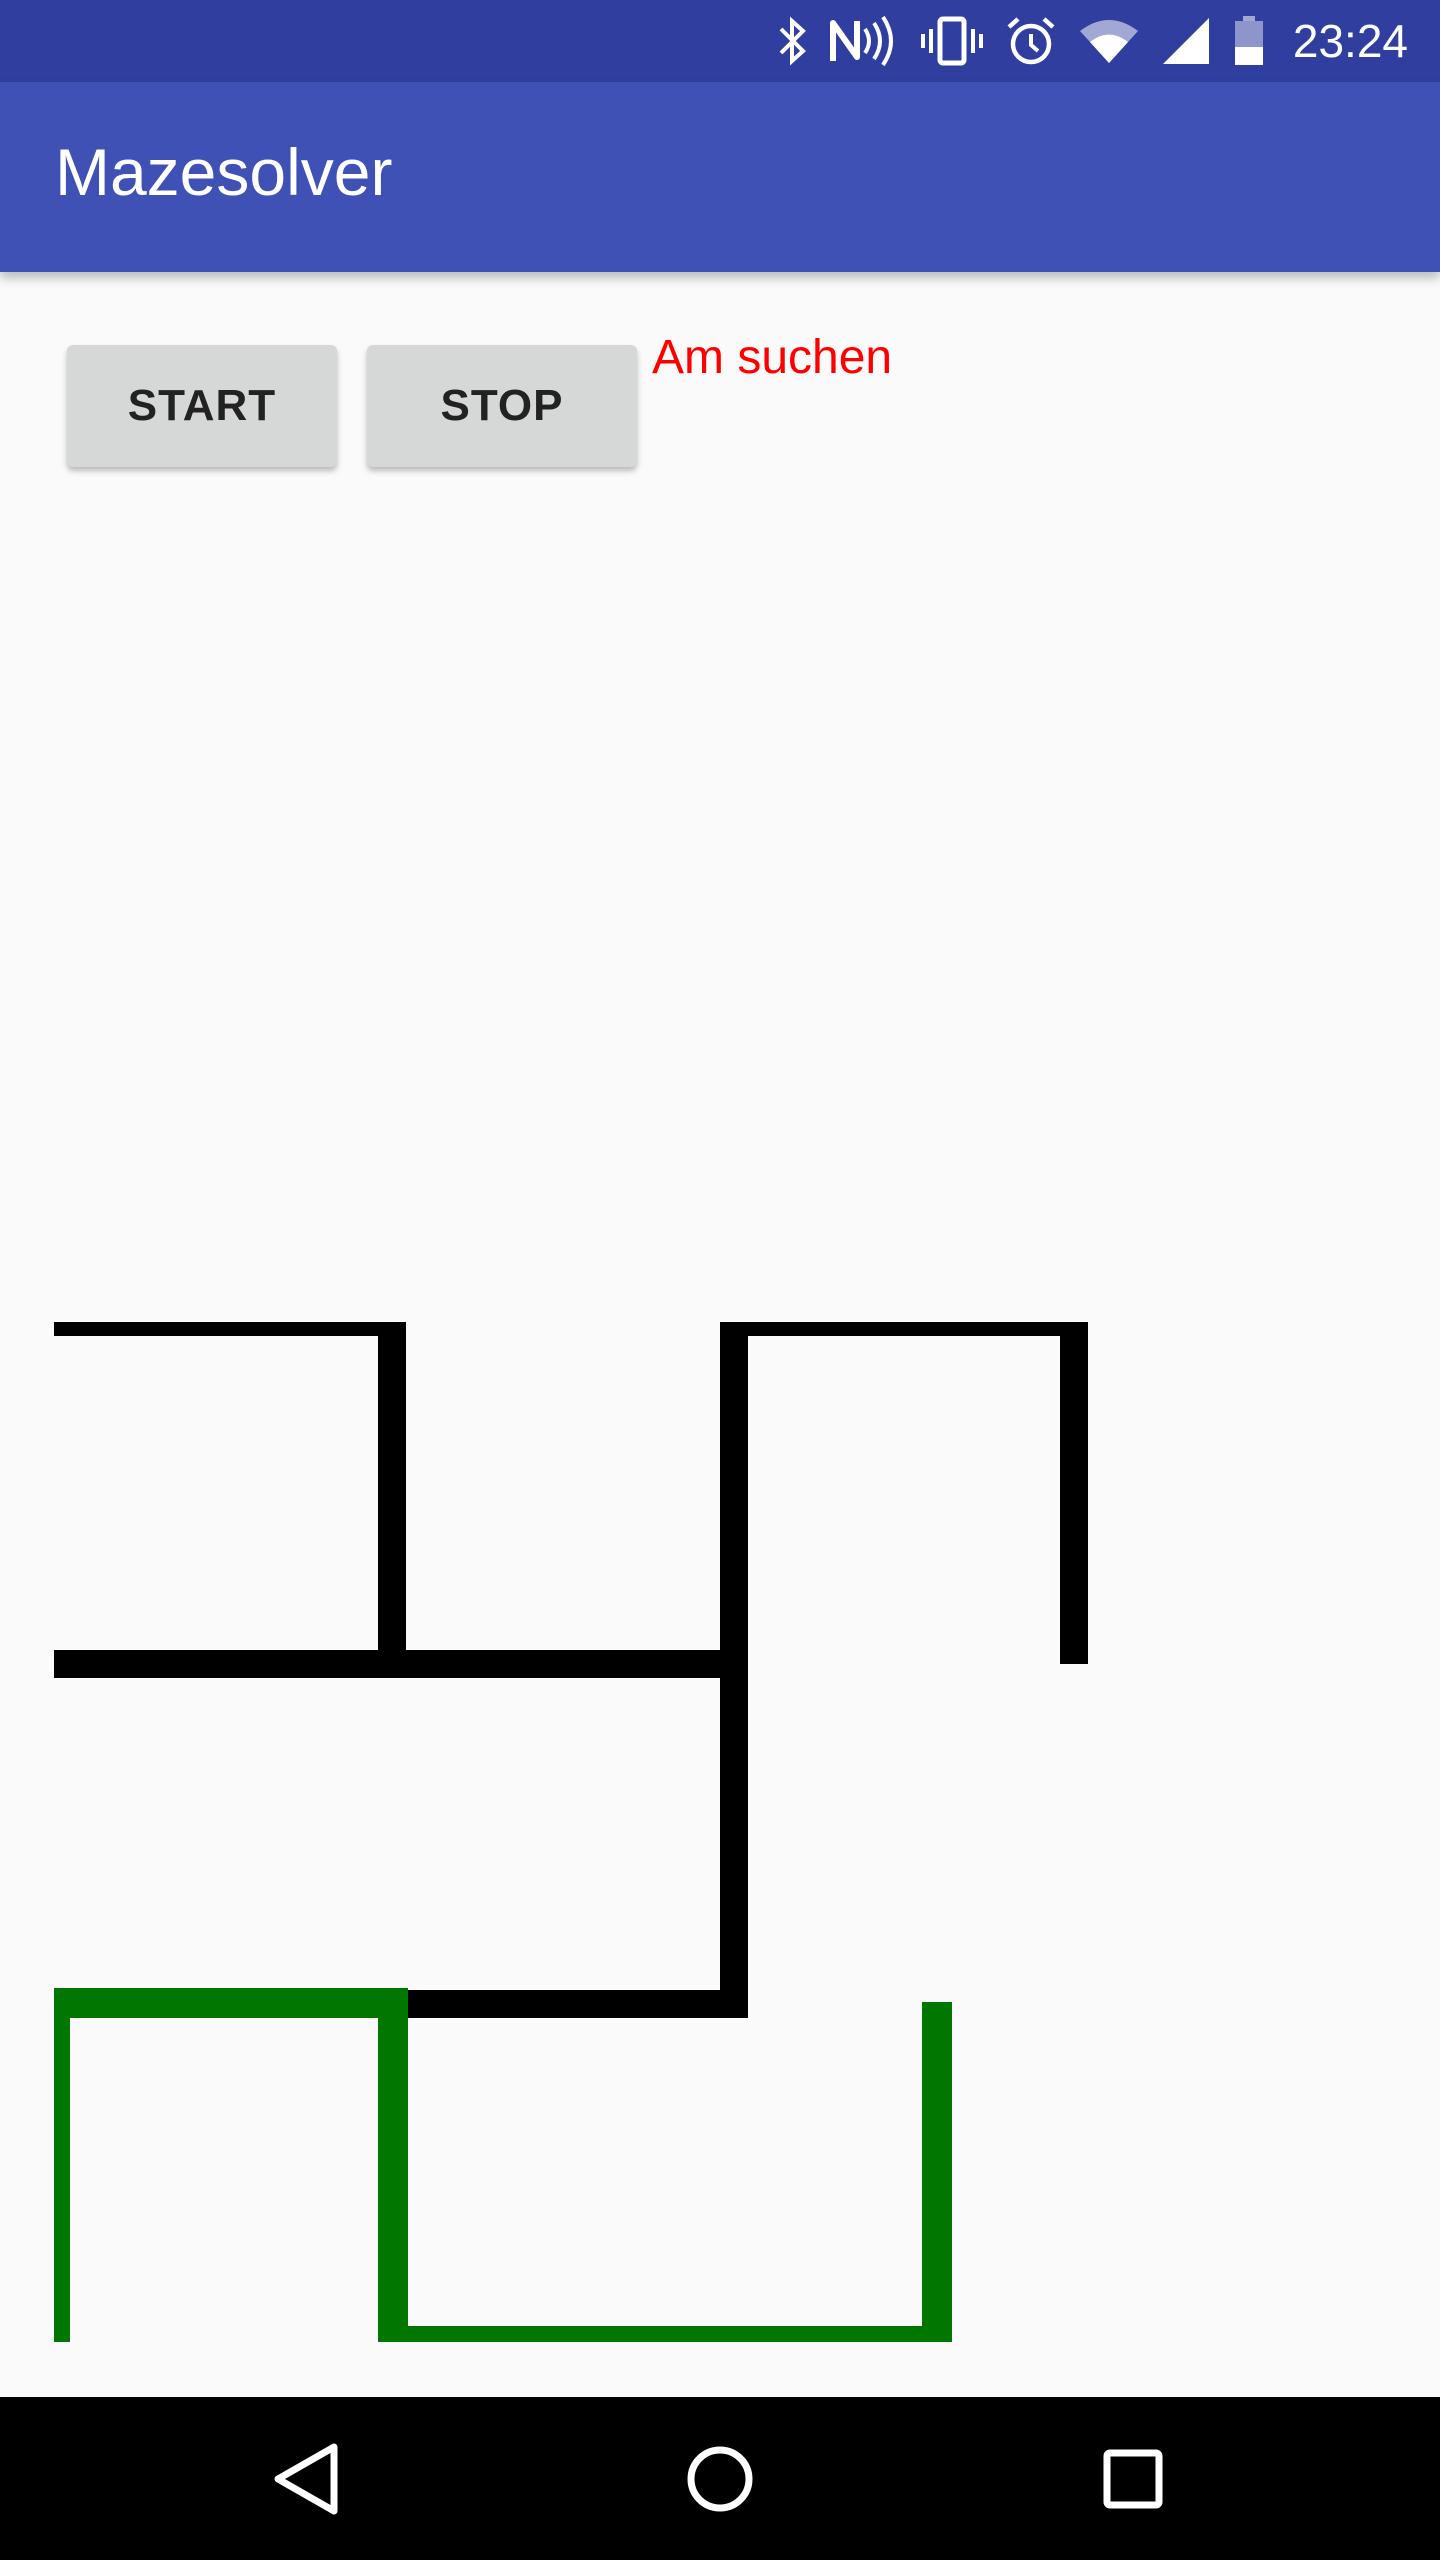  I want to click on maze-solution-path, so click(503, 2165).